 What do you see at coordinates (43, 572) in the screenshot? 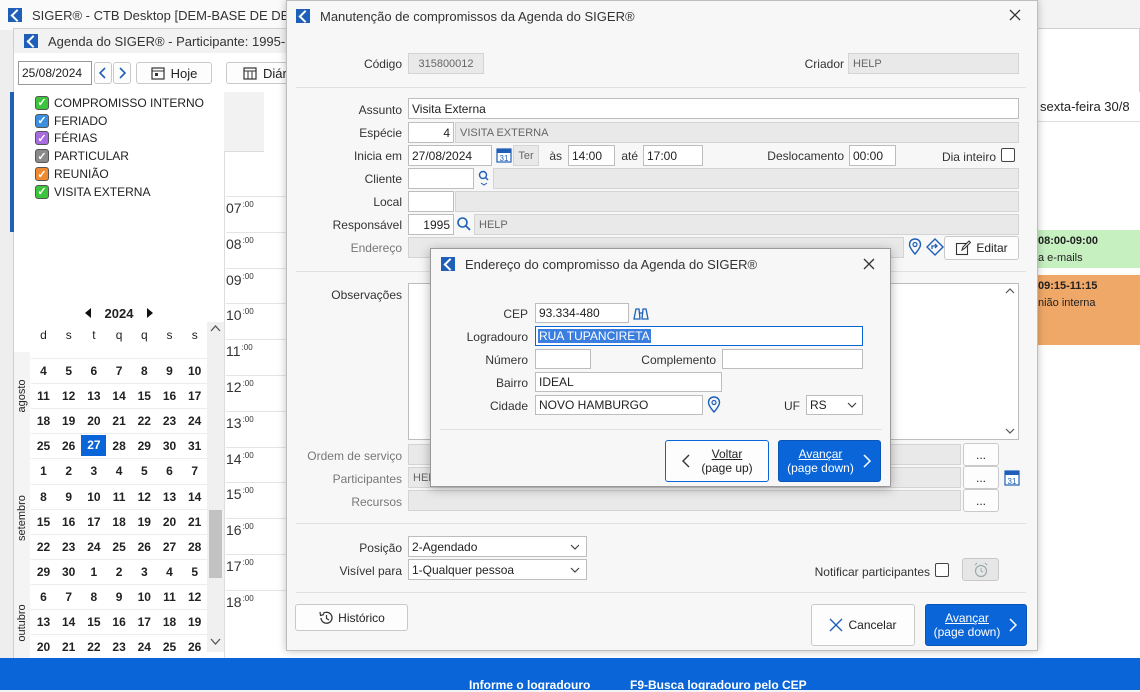
I see `calendar-day: 29` at bounding box center [43, 572].